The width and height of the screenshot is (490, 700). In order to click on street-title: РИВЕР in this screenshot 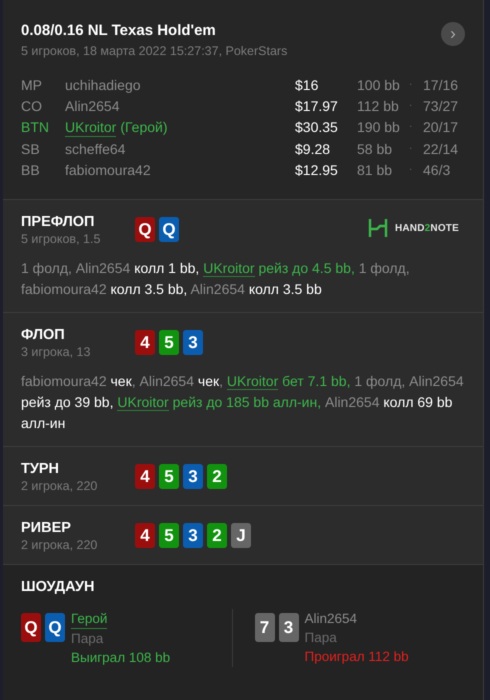, I will do `click(46, 528)`.